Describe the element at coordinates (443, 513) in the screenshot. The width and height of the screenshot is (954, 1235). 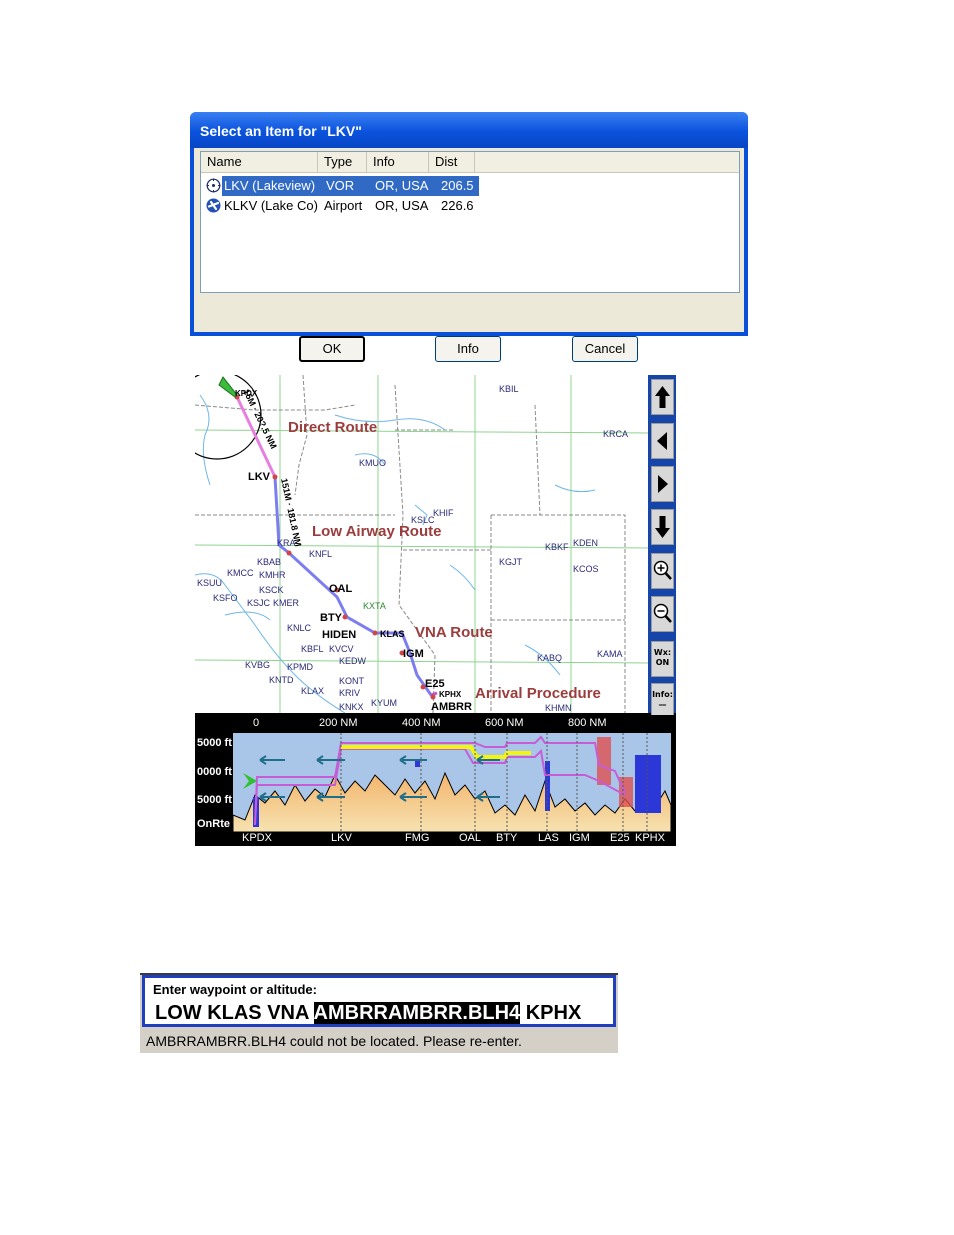
I see `airport-label: KHIF` at that location.